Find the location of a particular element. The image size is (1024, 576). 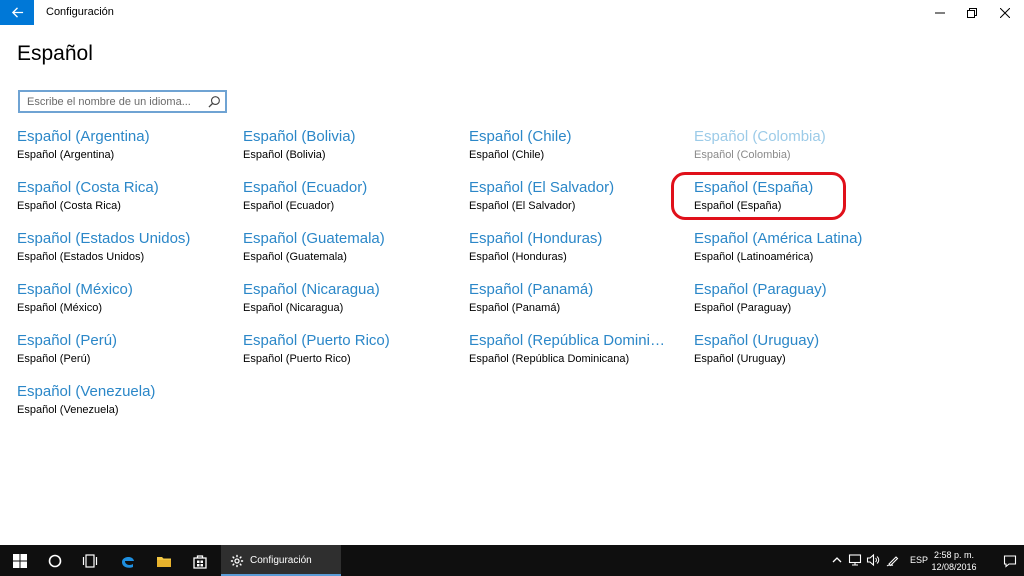

language-item-ecuador: Español (Ecuador) Español (Ecuador) is located at coordinates (353, 201).